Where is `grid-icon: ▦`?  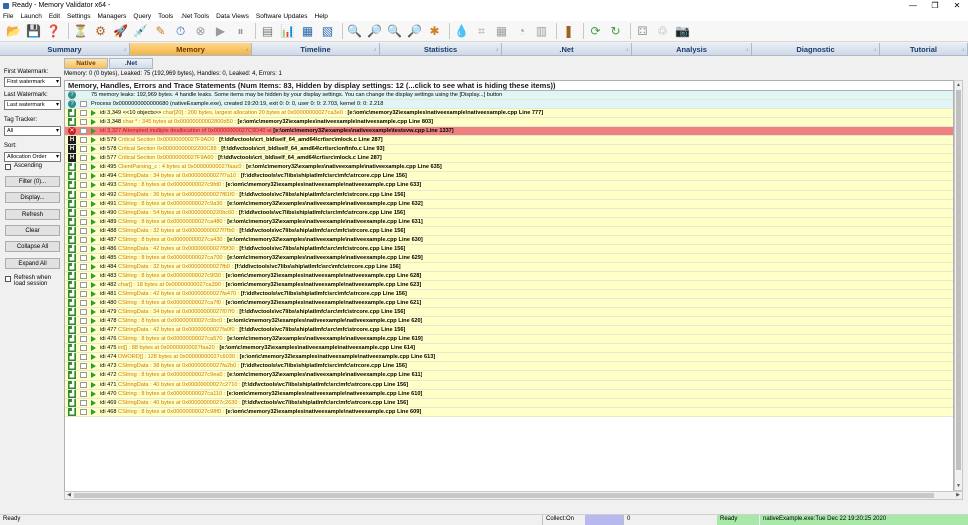
grid-icon: ▦ is located at coordinates (501, 31).